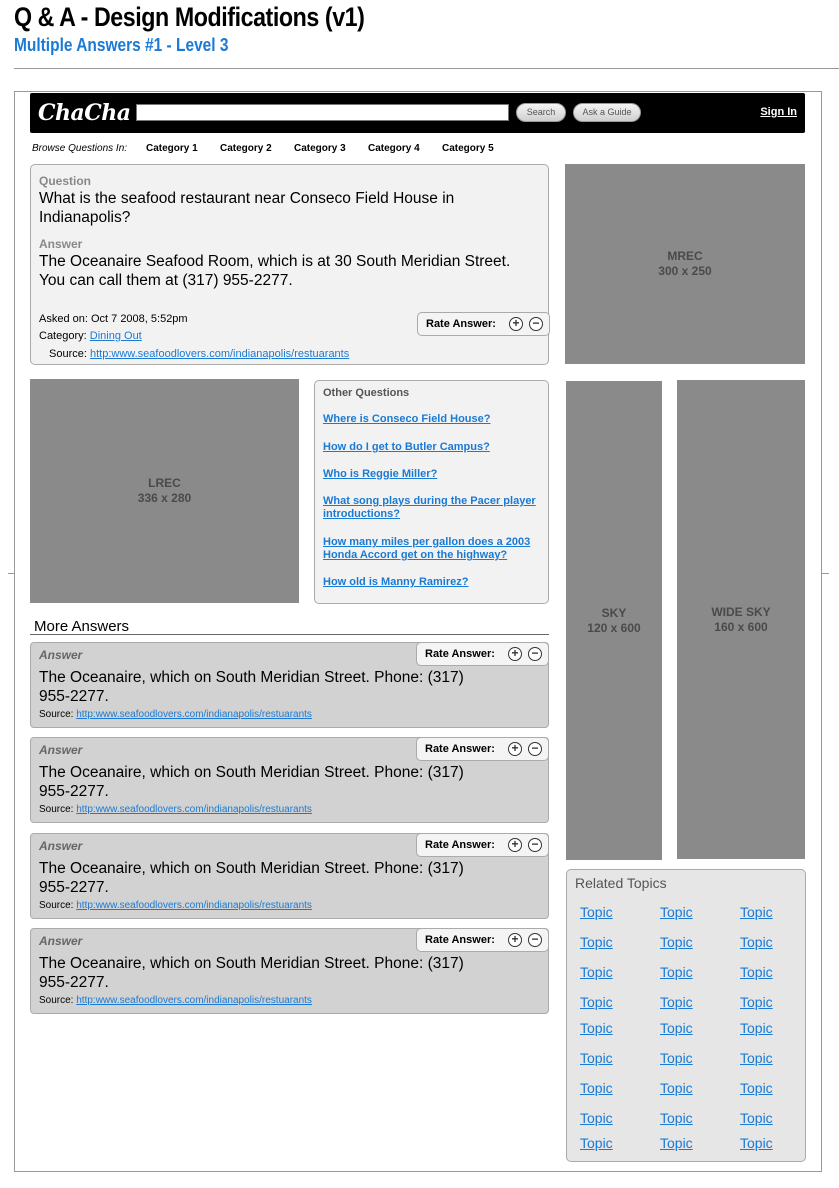 This screenshot has height=1188, width=839. Describe the element at coordinates (172, 148) in the screenshot. I see `category-link-1: Category 1` at that location.